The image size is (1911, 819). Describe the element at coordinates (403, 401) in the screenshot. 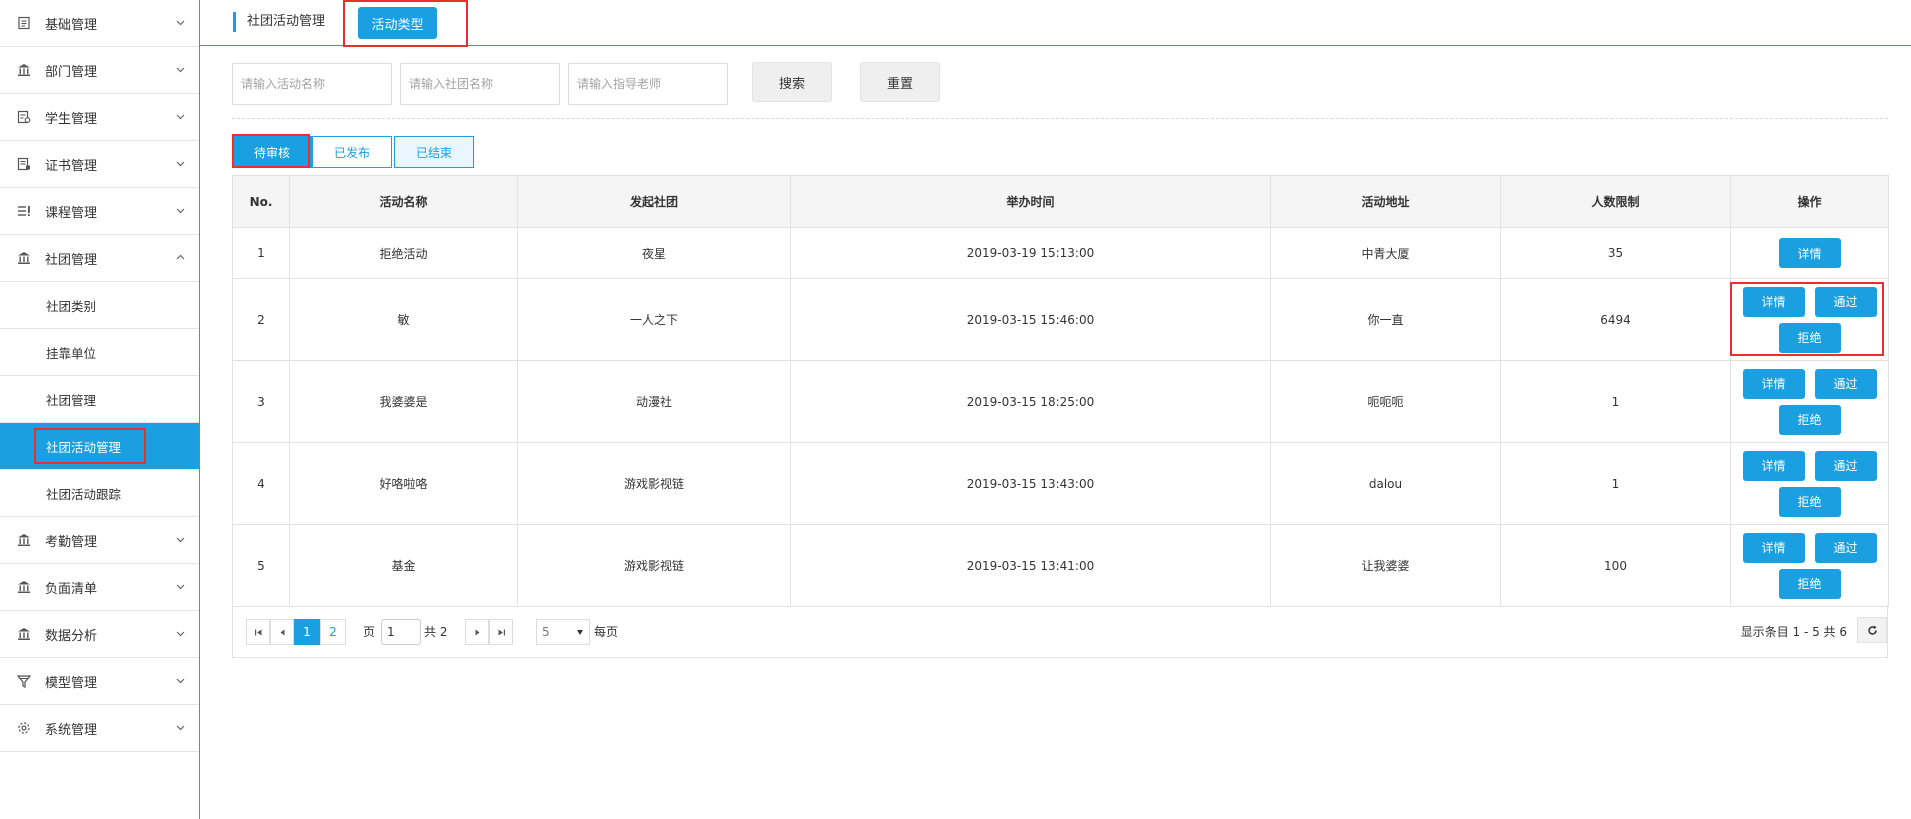

I see `cell-name: 我婆婆是` at that location.